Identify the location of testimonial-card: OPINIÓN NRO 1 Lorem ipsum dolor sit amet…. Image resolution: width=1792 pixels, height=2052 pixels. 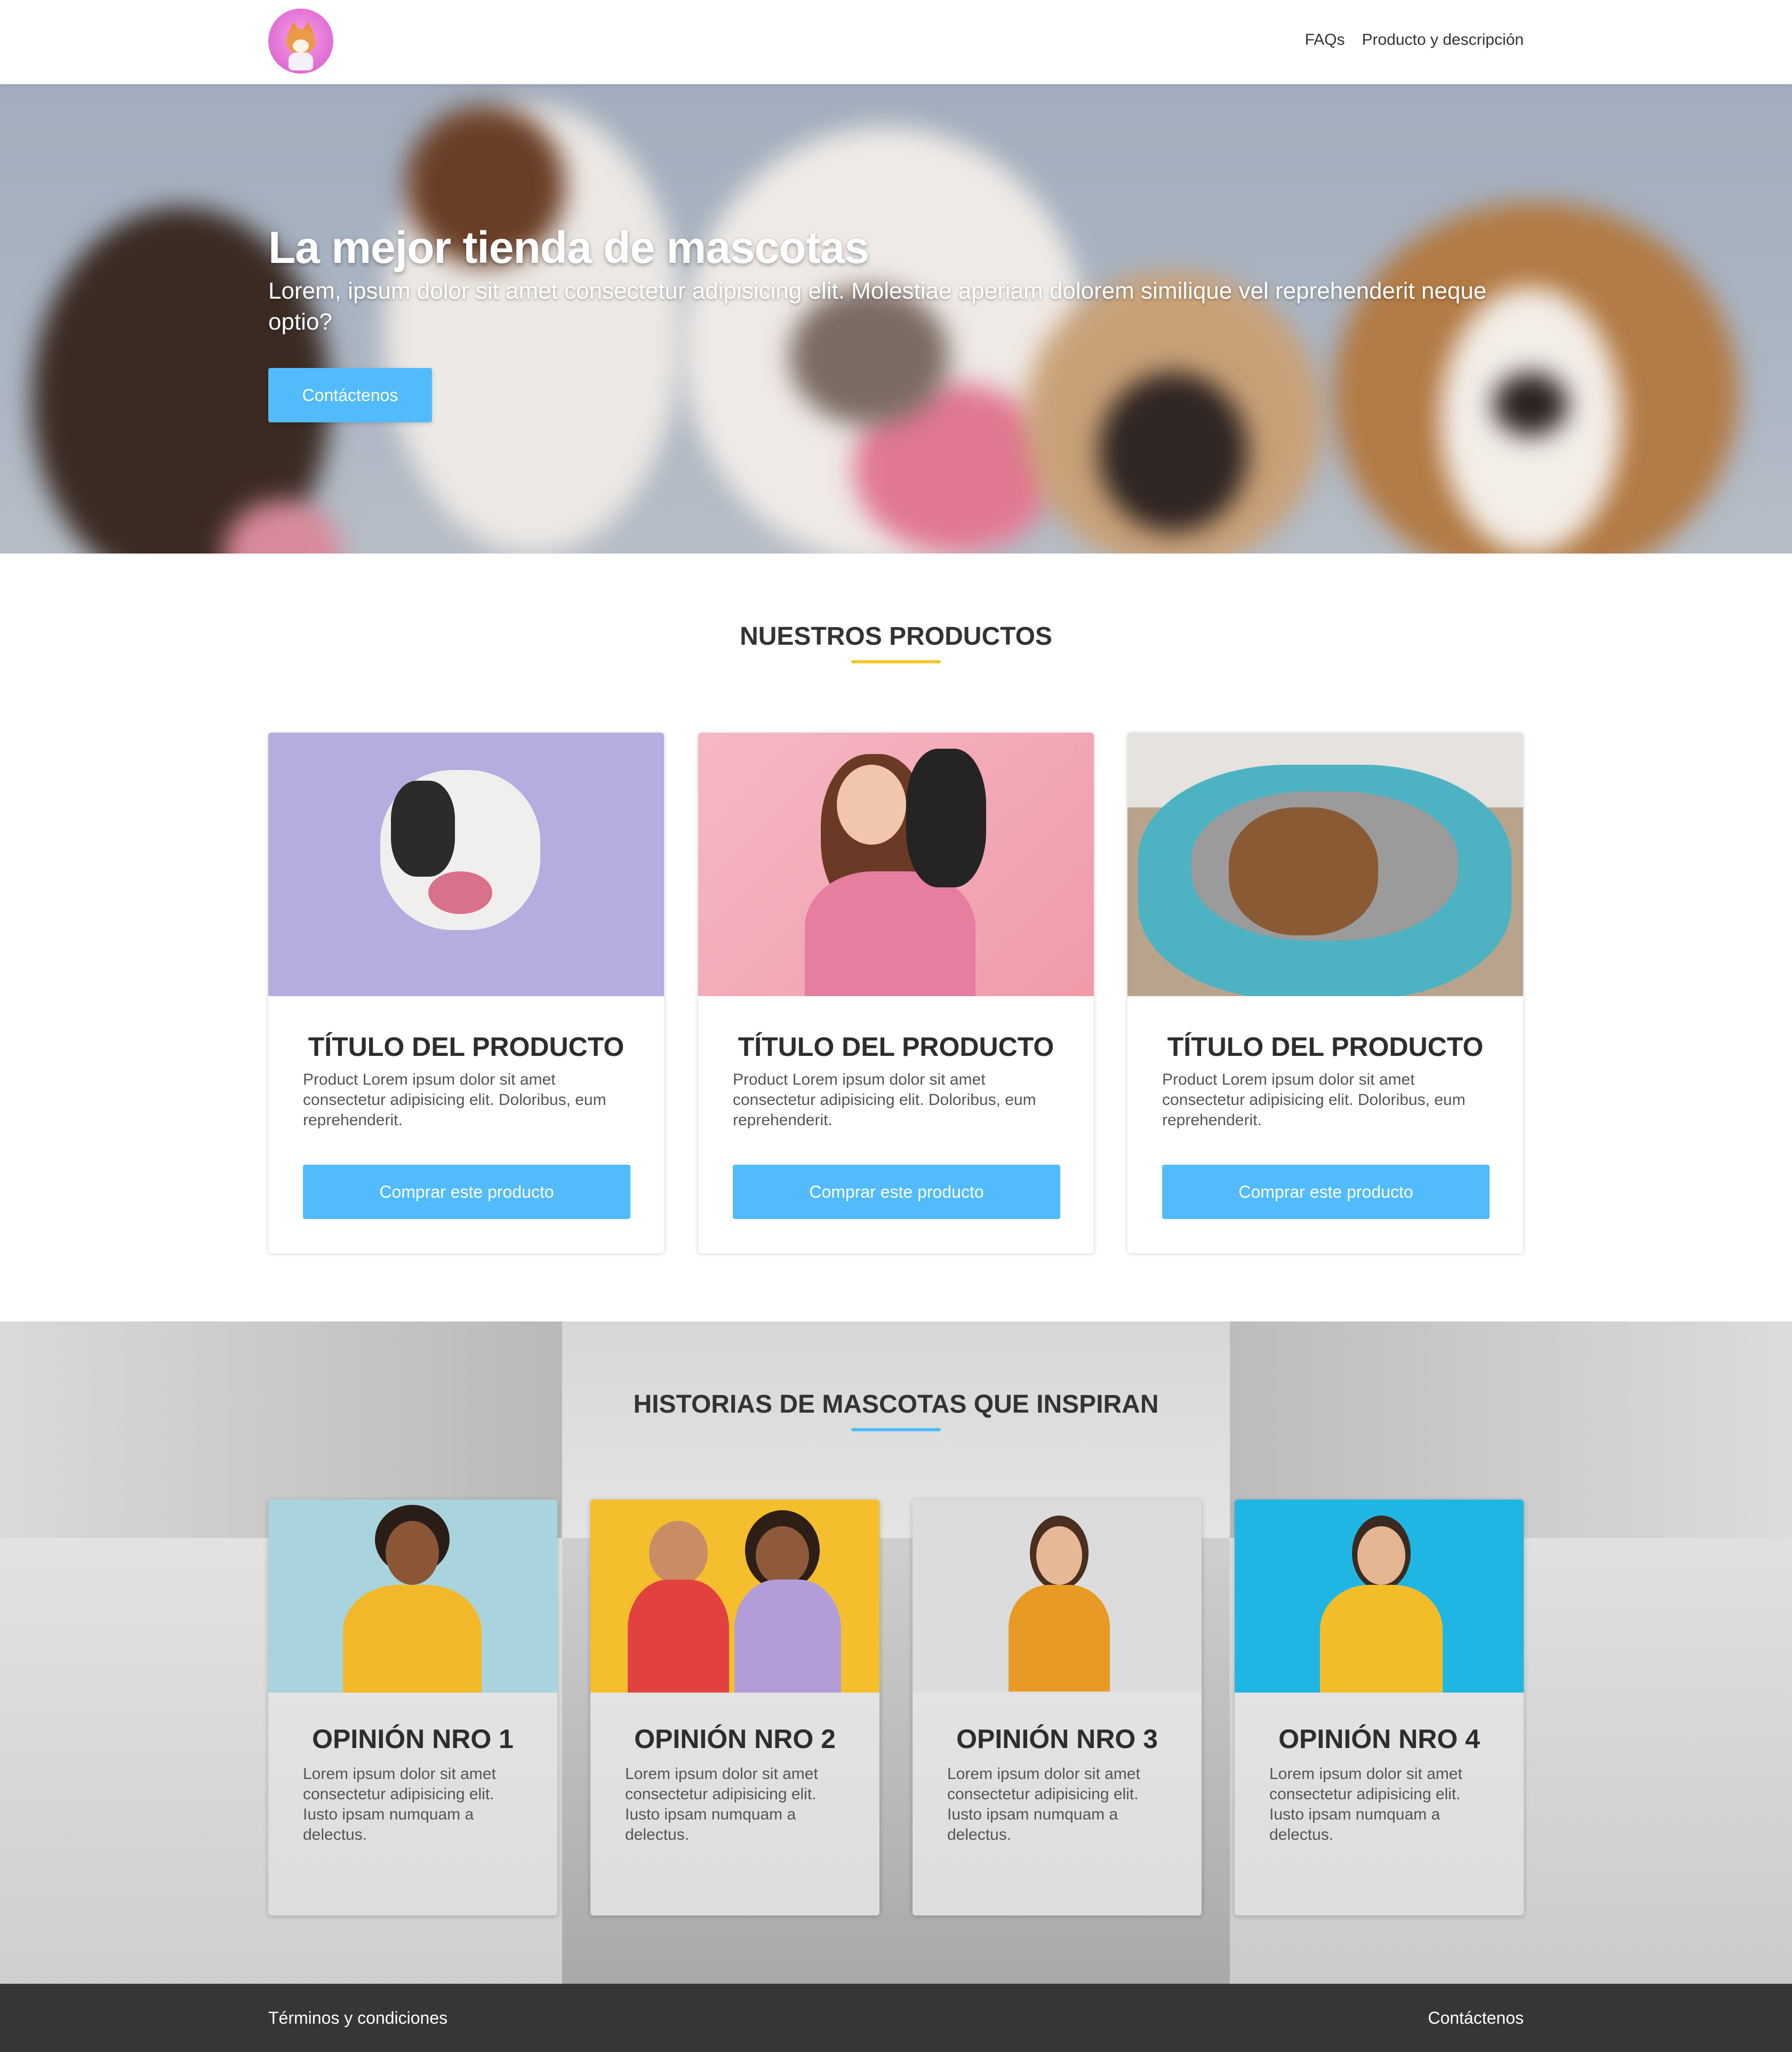
(412, 1707).